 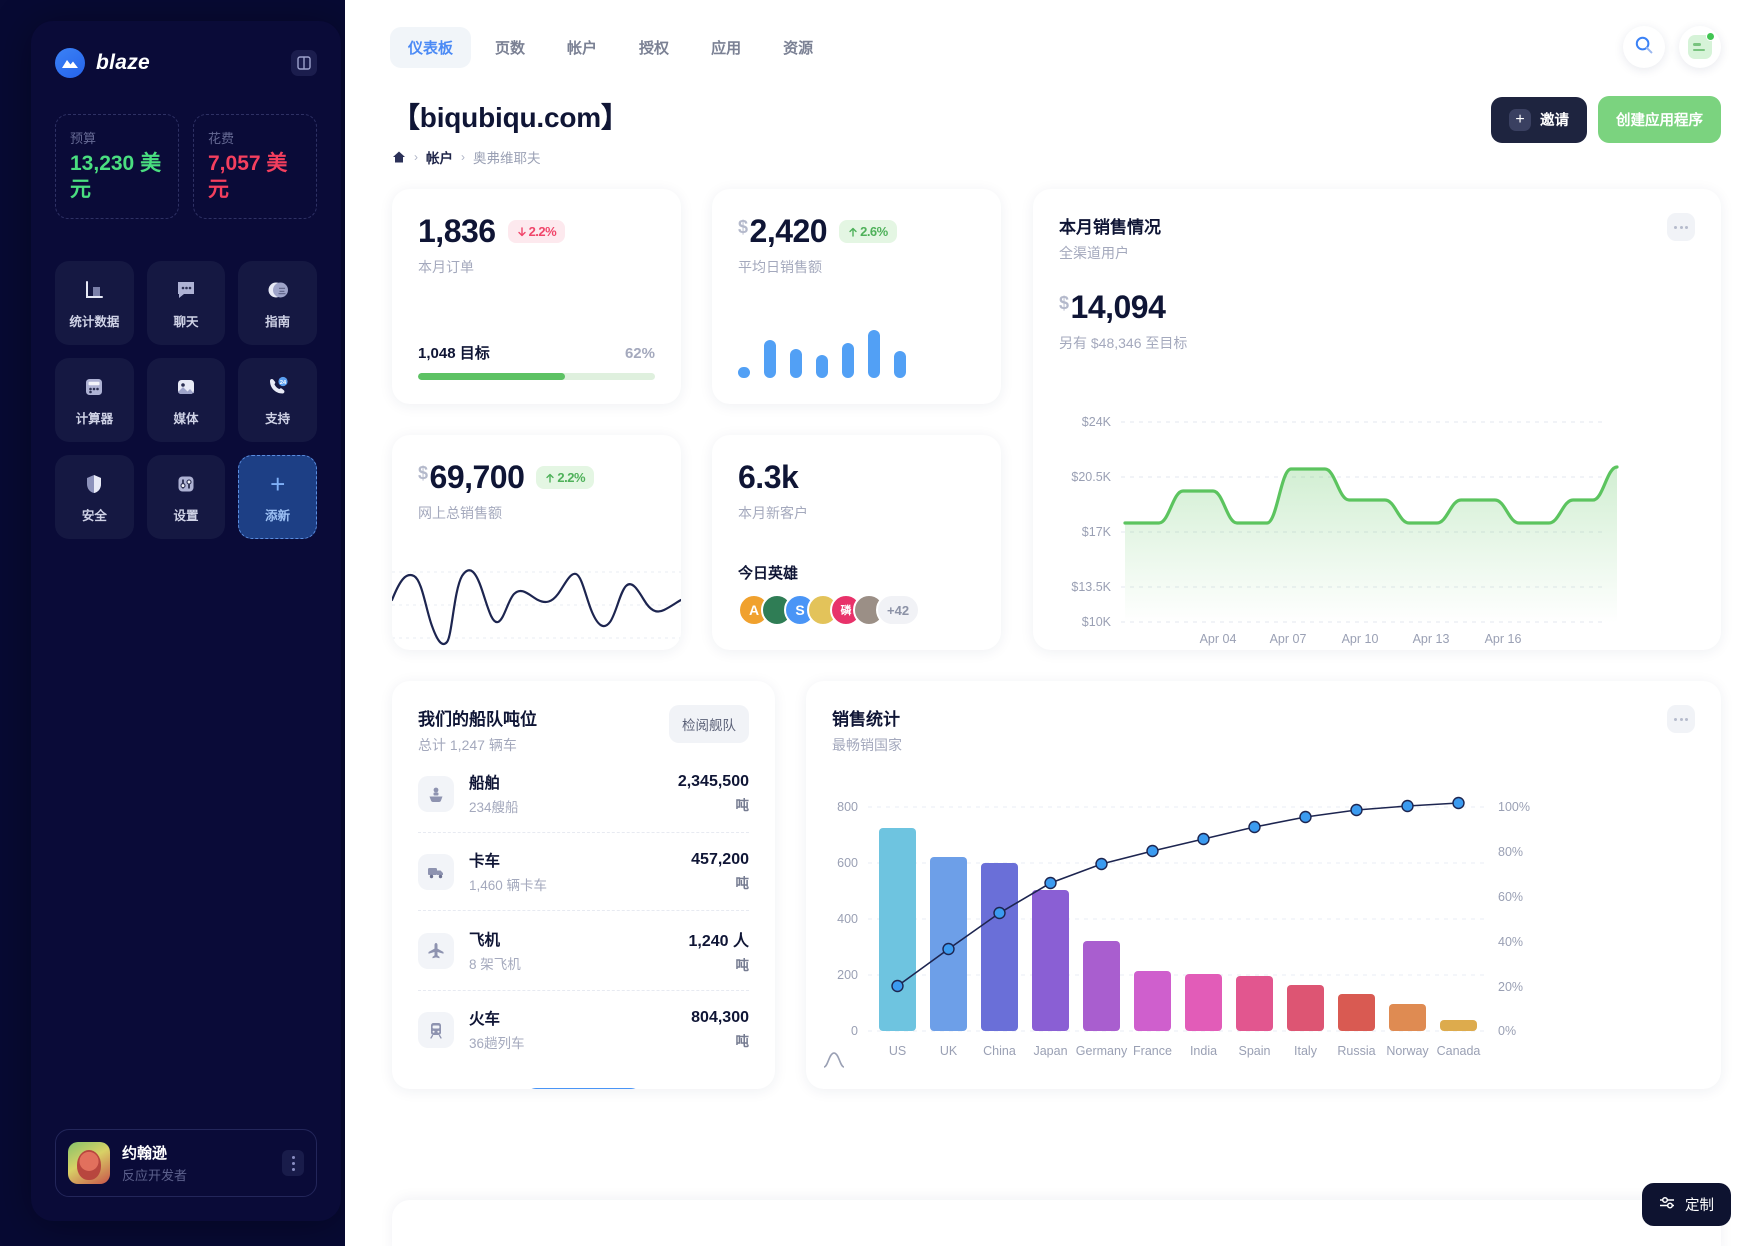 What do you see at coordinates (457, 231) in the screenshot?
I see `orders-value: 1,836` at bounding box center [457, 231].